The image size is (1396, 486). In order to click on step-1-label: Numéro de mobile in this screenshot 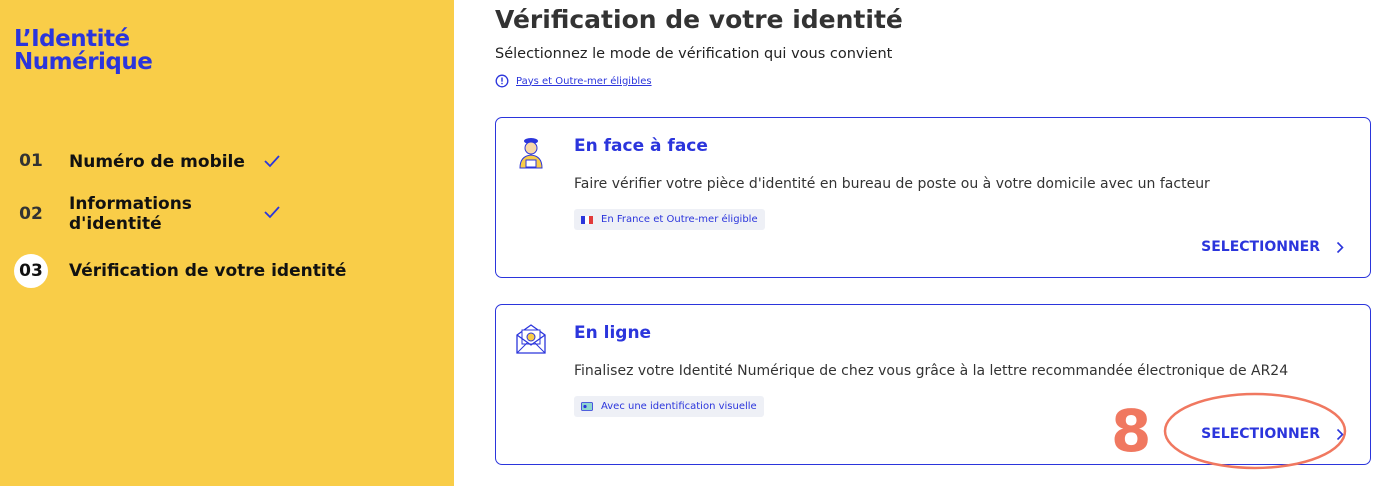, I will do `click(157, 162)`.